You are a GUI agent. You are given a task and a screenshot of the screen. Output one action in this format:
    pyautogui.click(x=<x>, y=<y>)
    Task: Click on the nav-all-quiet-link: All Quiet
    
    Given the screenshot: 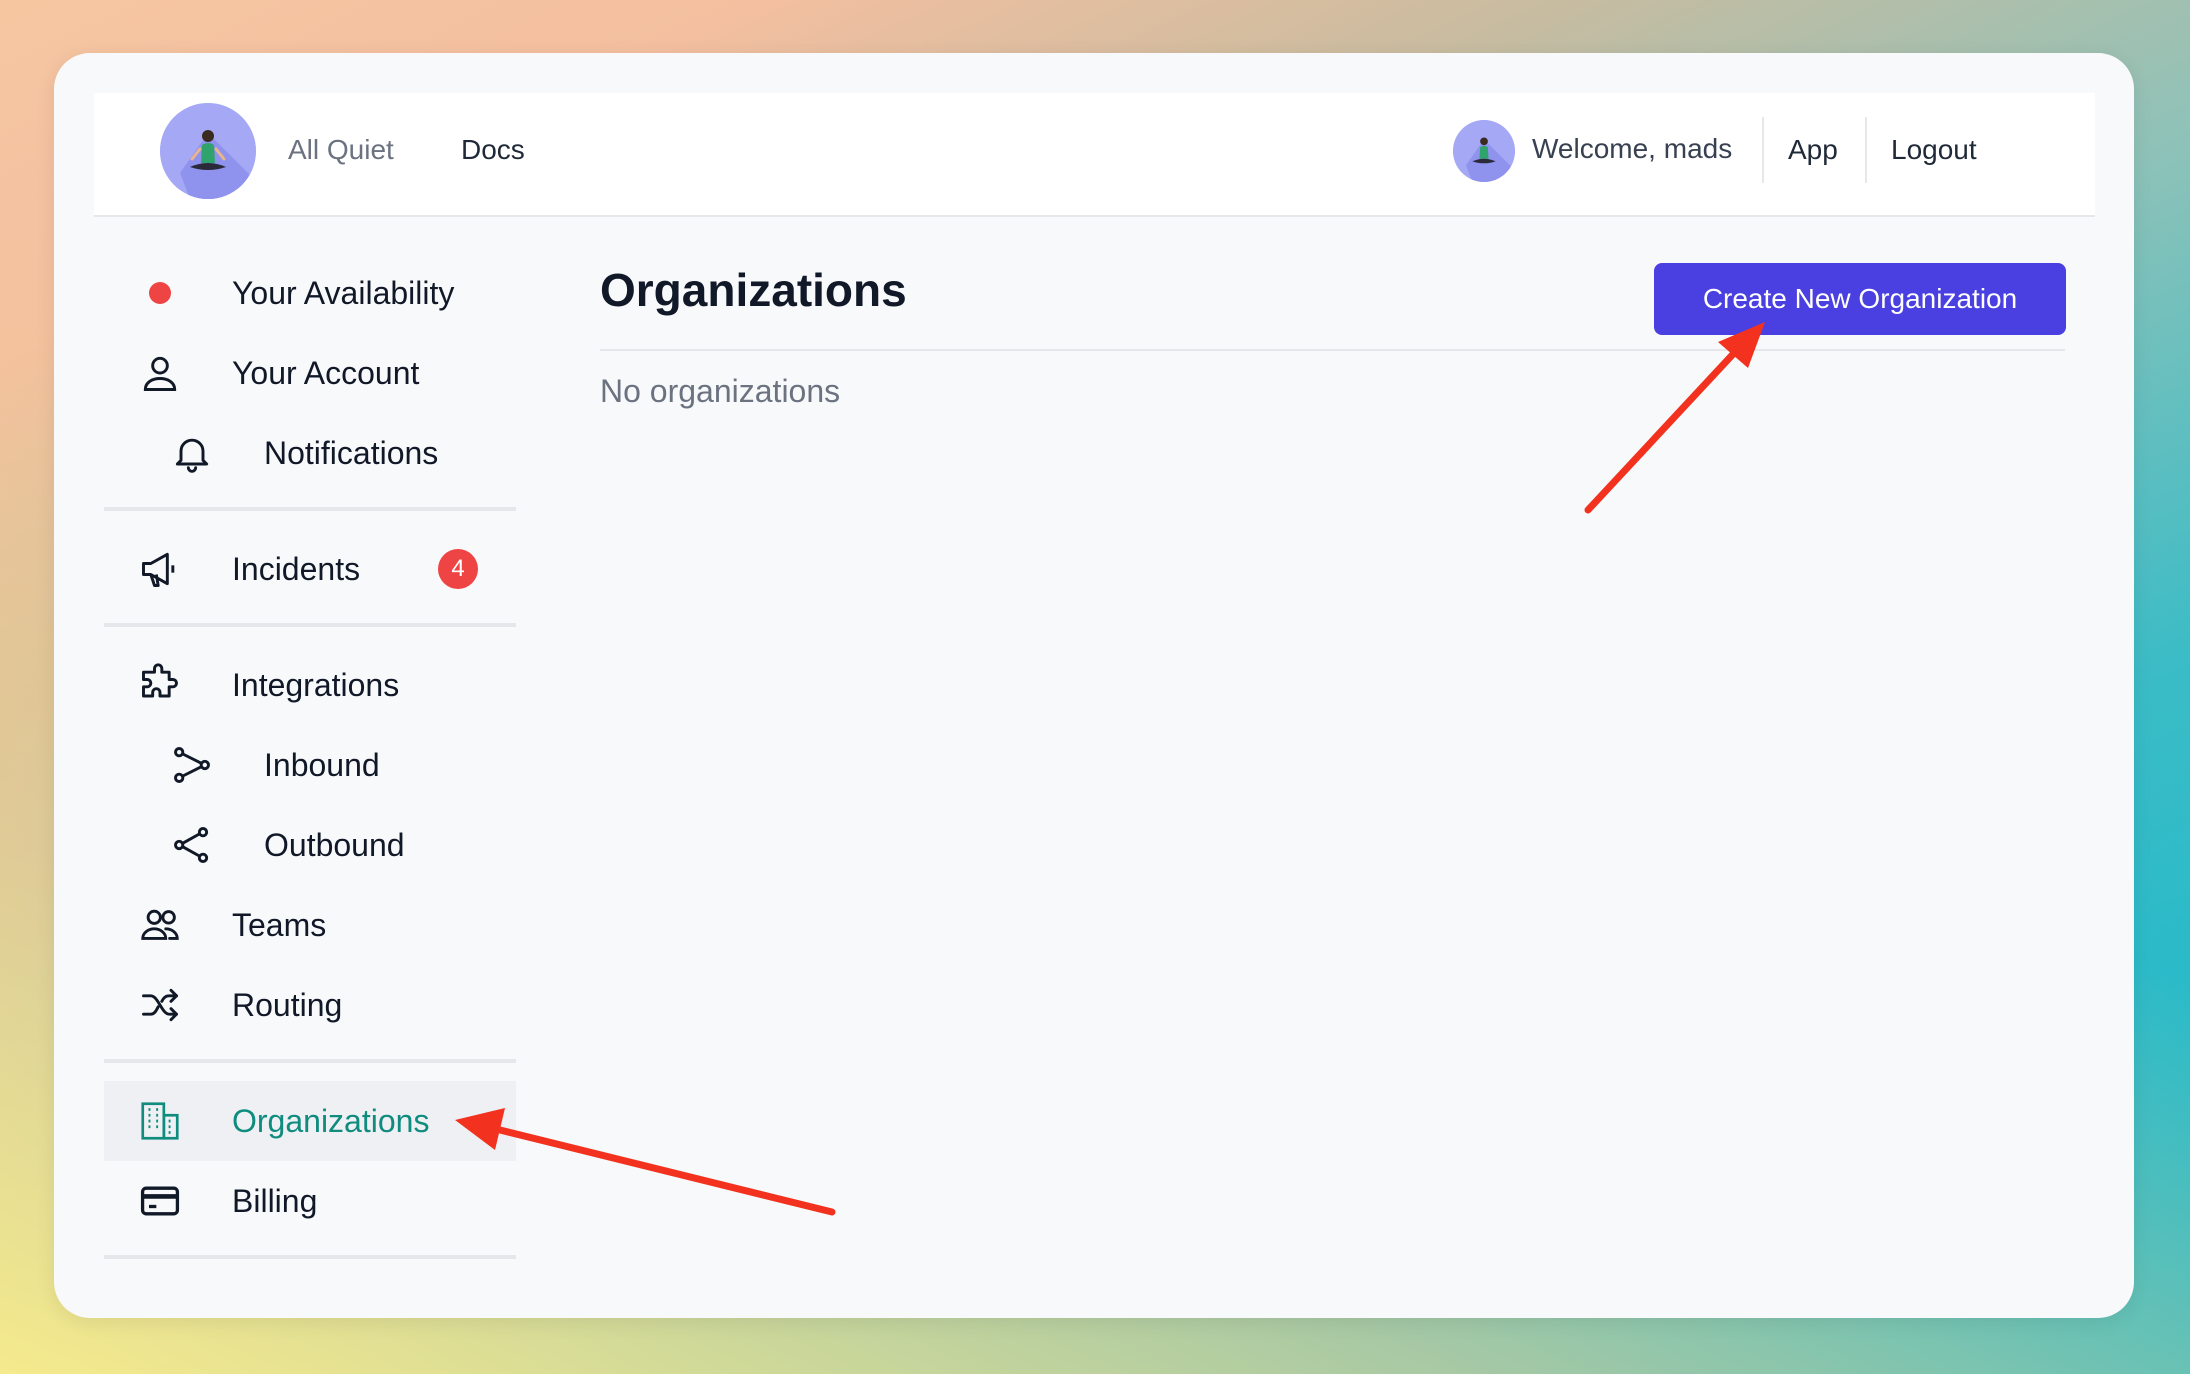 What is the action you would take?
    pyautogui.click(x=341, y=150)
    